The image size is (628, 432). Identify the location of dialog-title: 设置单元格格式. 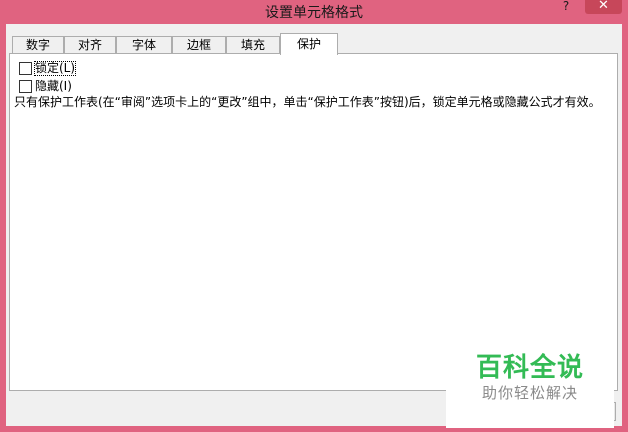
(314, 13).